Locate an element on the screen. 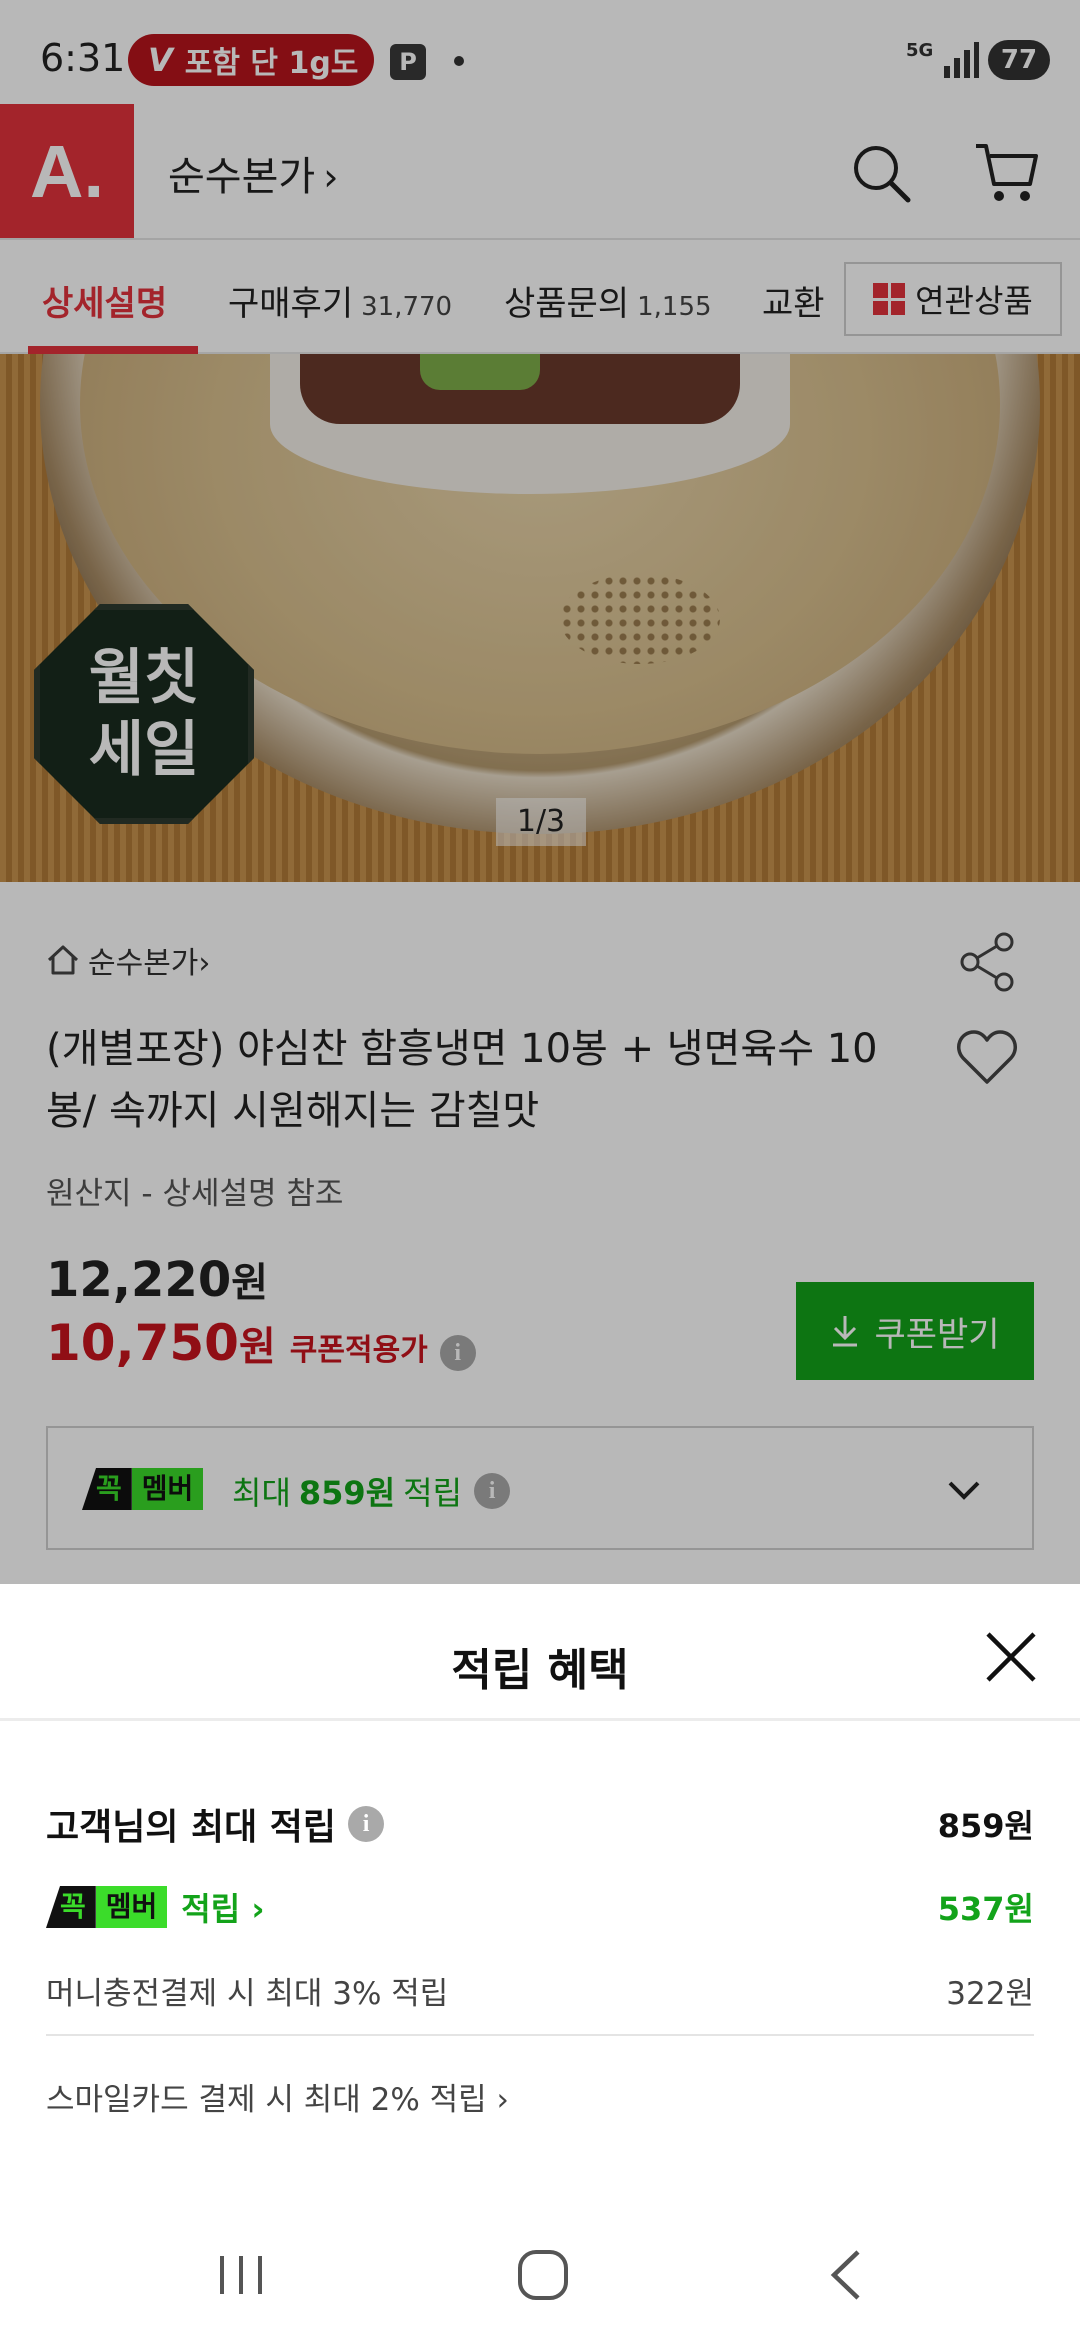 The height and width of the screenshot is (2340, 1080). money-points-amount: 322원 is located at coordinates (990, 1994).